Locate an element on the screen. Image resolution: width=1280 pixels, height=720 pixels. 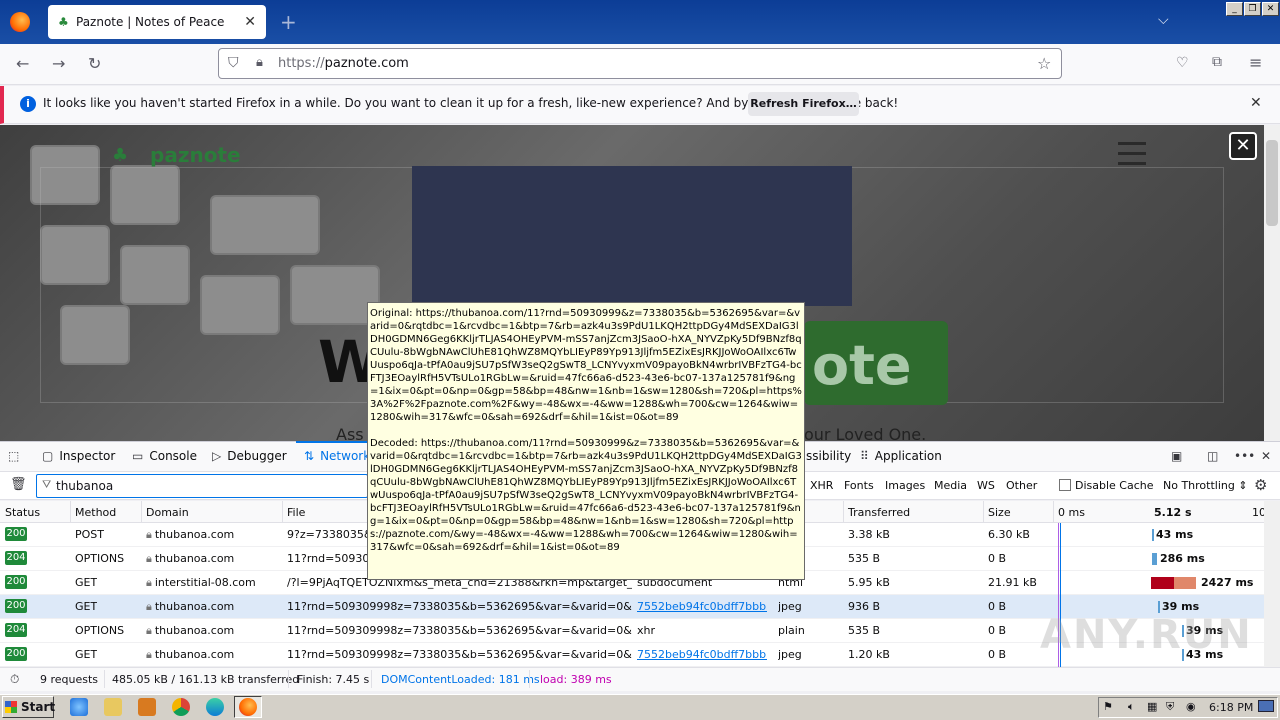
request-file: 11?rnd=5093099 is located at coordinates (327, 558).